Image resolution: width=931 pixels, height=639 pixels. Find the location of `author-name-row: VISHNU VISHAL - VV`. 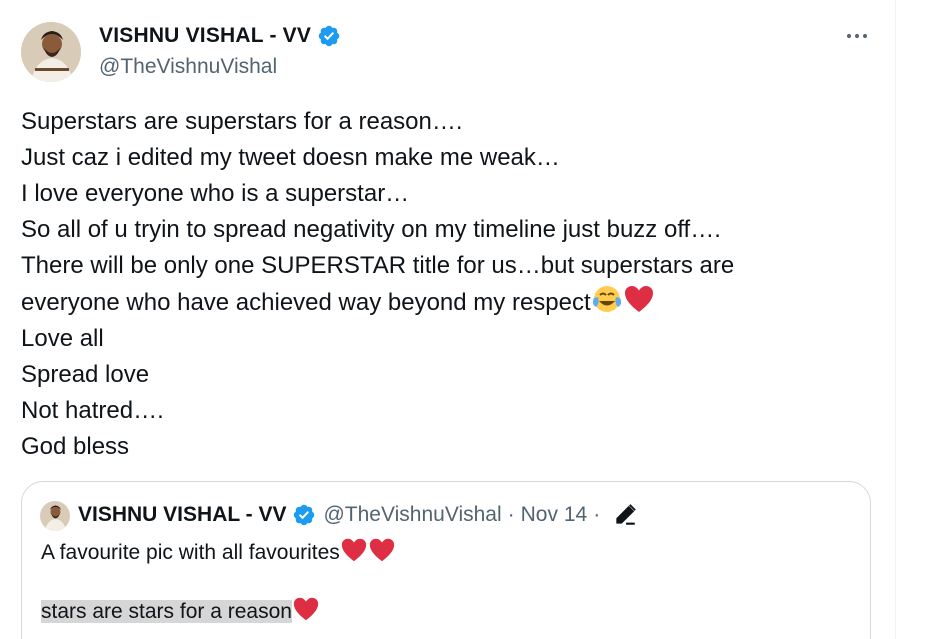

author-name-row: VISHNU VISHAL - VV is located at coordinates (220, 36).